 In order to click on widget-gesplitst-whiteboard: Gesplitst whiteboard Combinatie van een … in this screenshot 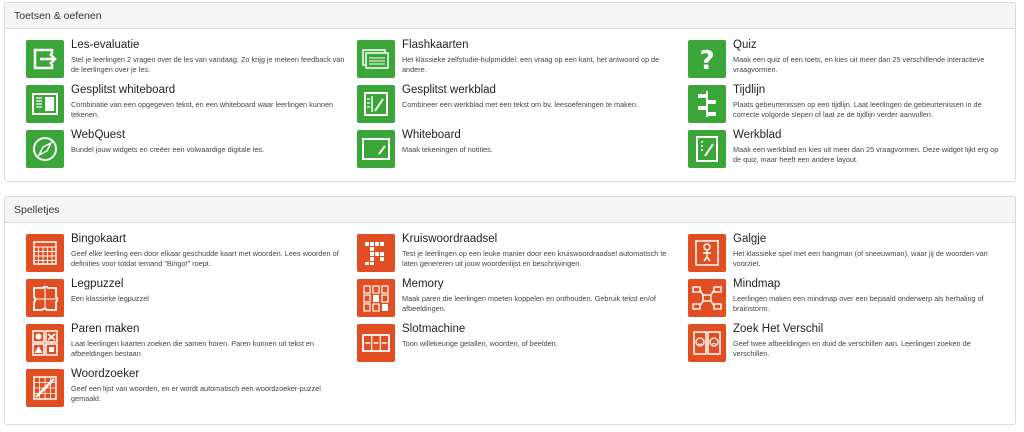, I will do `click(186, 106)`.